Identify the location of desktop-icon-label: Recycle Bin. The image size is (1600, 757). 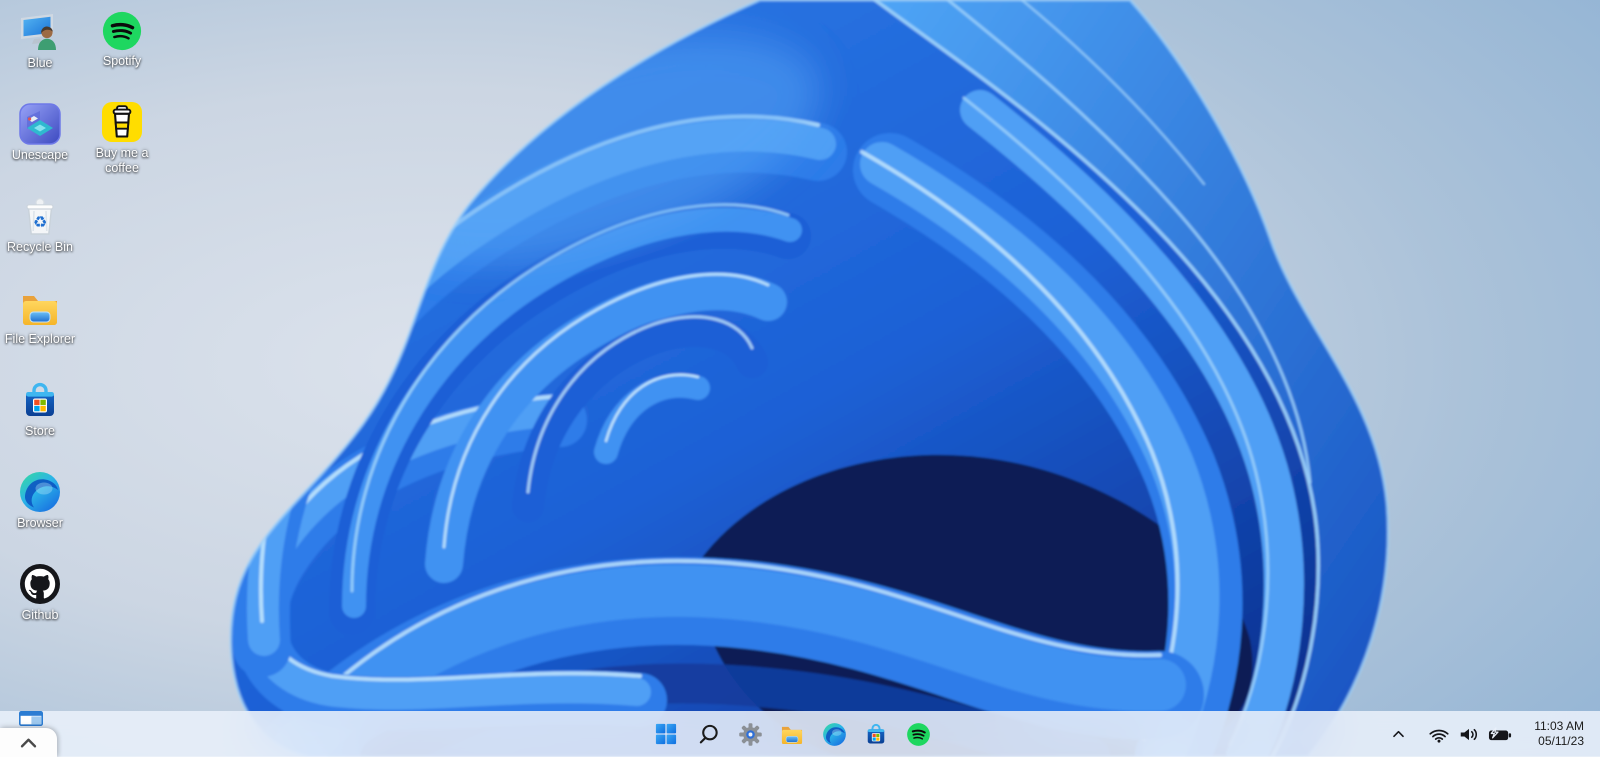
(40, 247).